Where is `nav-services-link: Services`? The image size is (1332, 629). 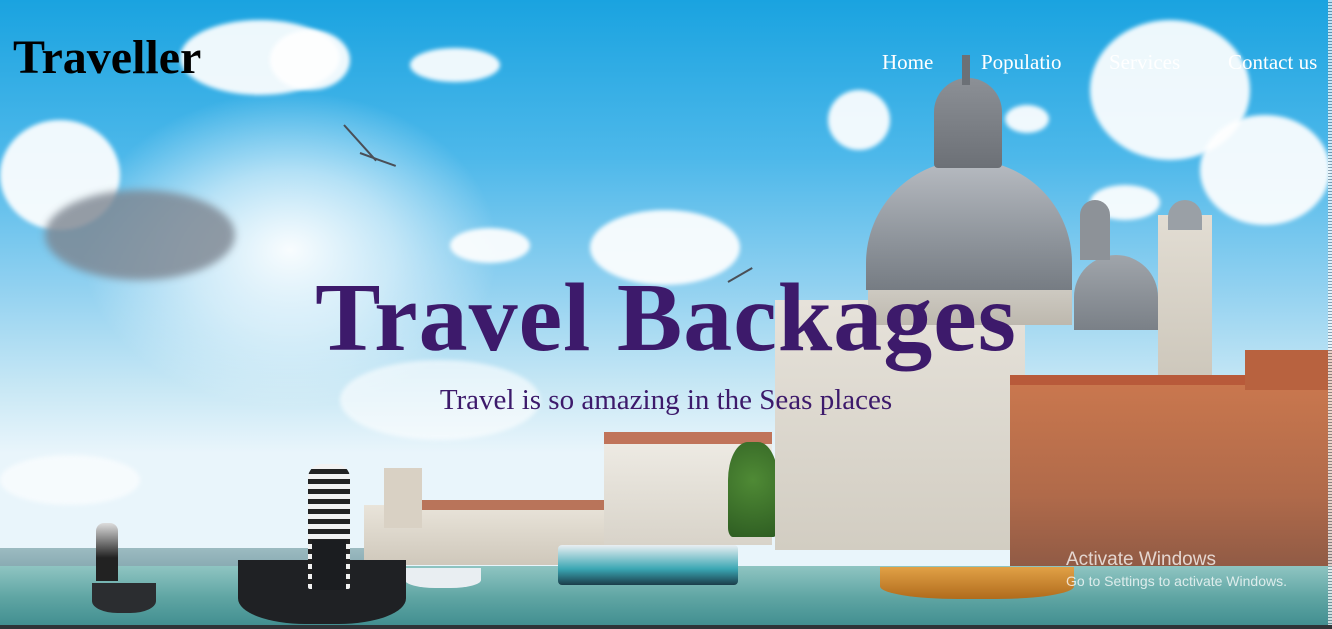 nav-services-link: Services is located at coordinates (1144, 62).